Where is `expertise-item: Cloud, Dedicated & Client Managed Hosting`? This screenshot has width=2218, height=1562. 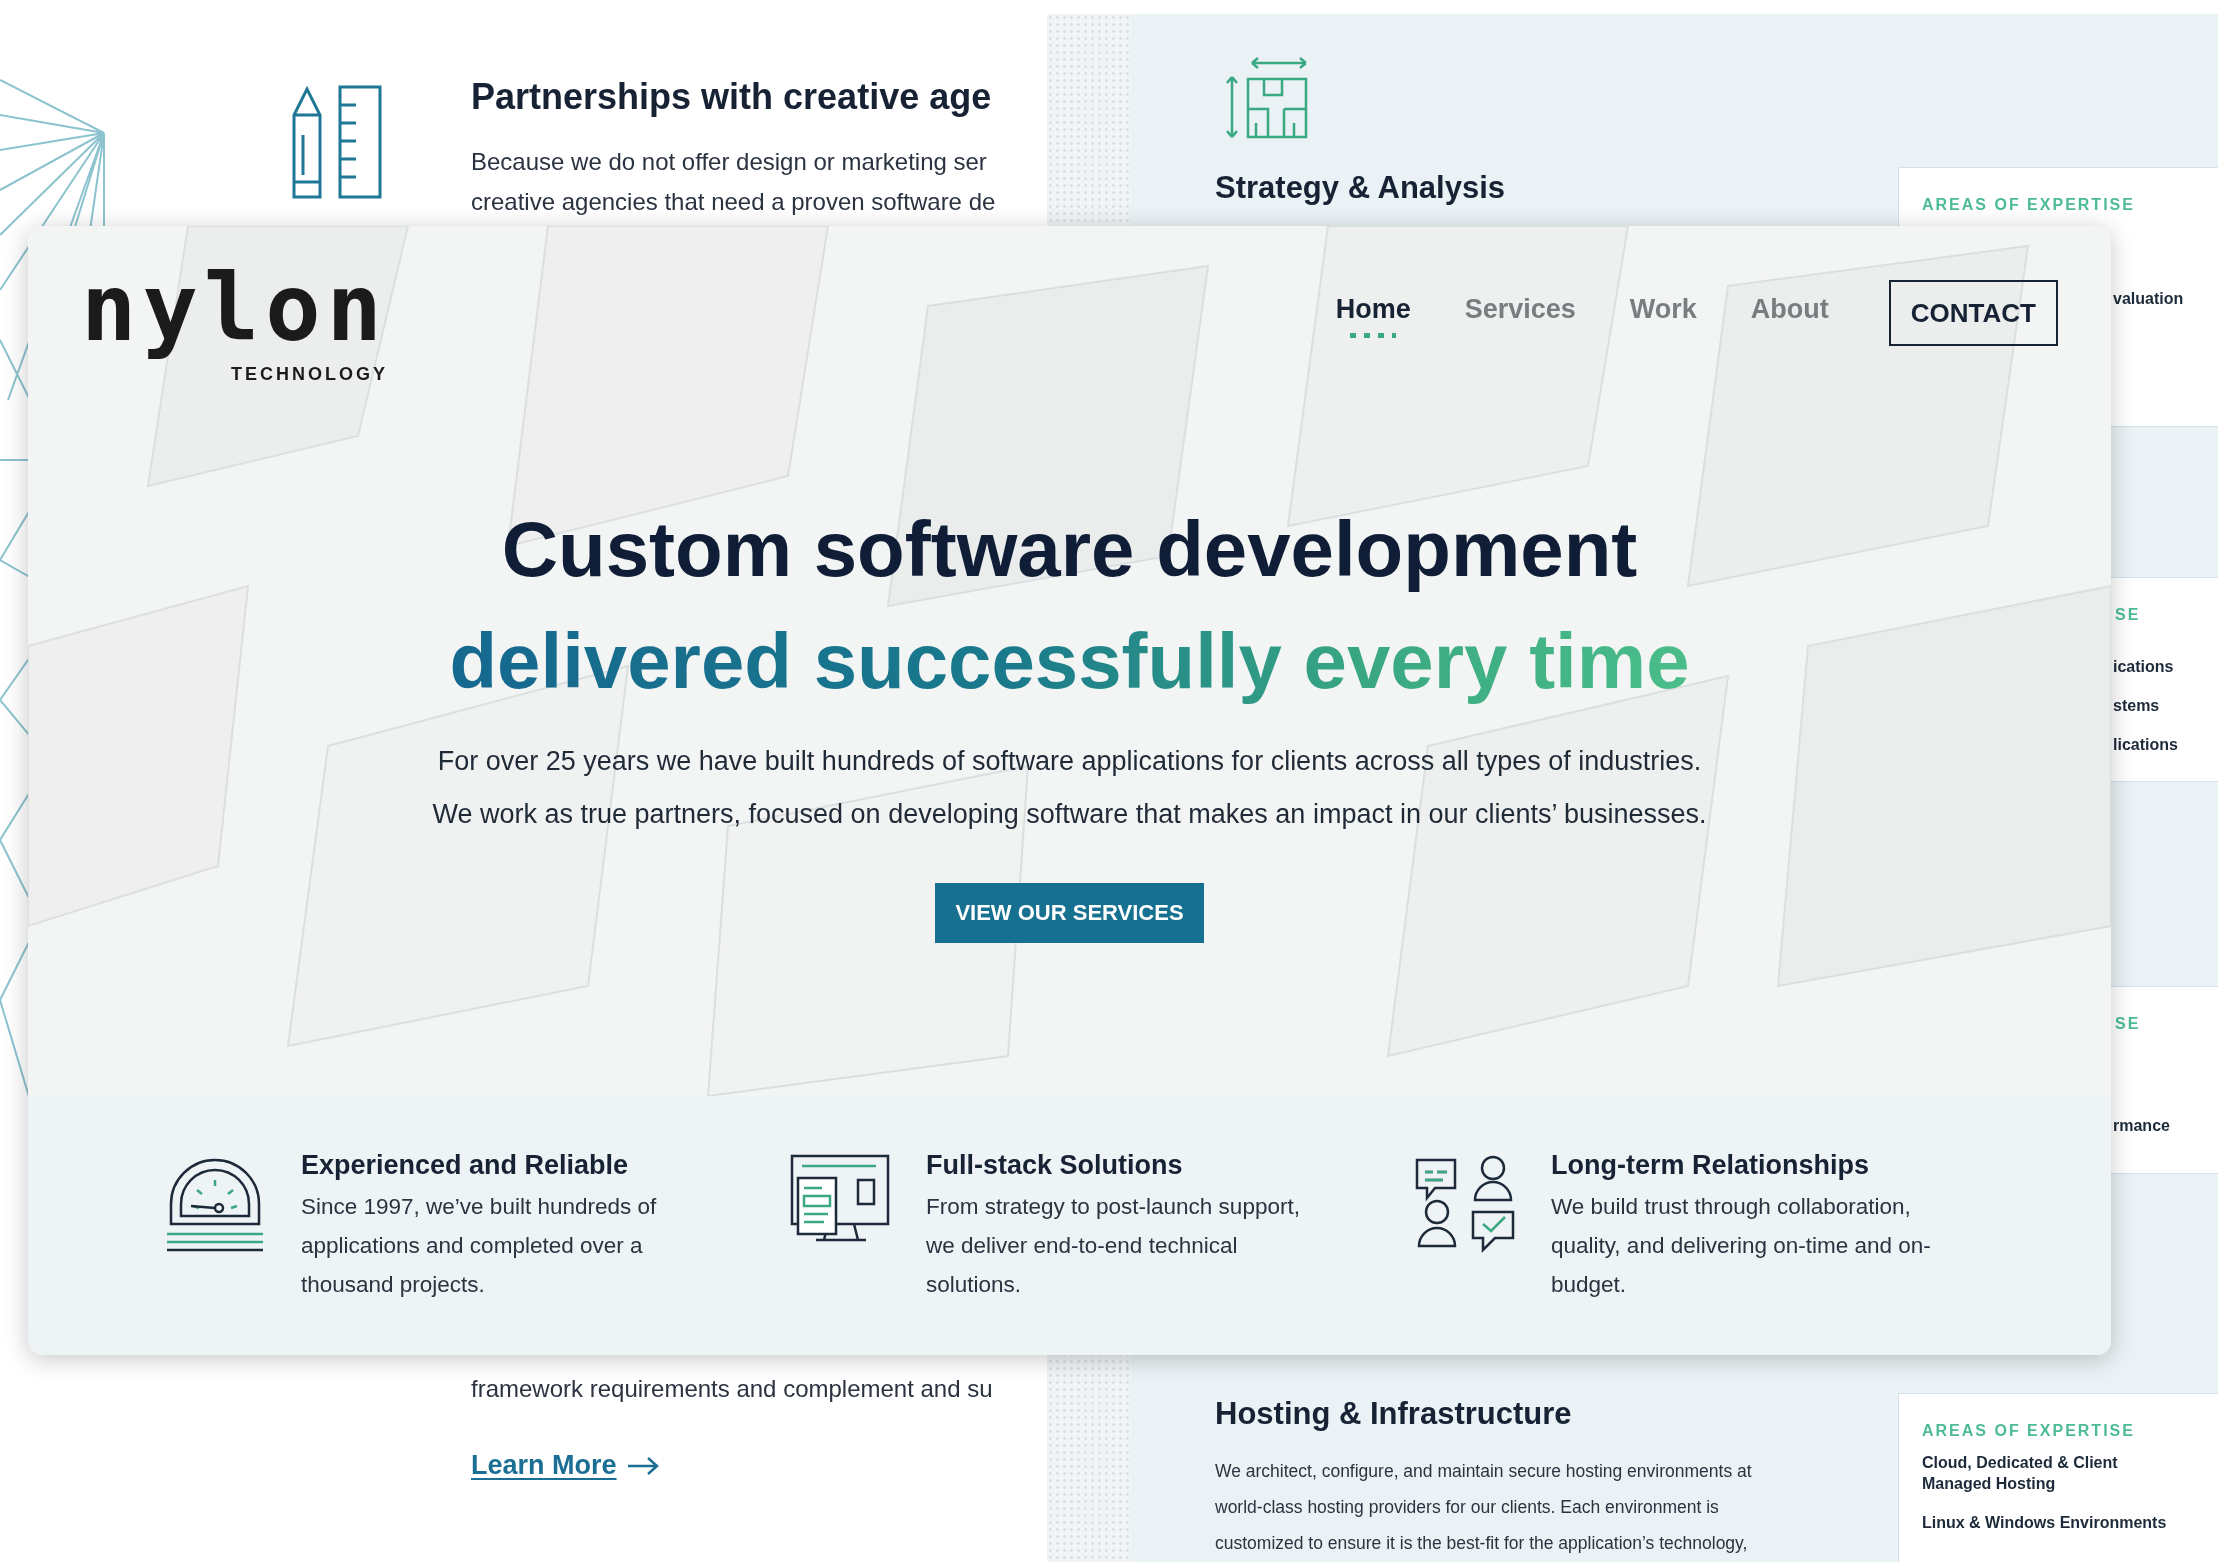
expertise-item: Cloud, Dedicated & Client Managed Hosting is located at coordinates (2020, 1473).